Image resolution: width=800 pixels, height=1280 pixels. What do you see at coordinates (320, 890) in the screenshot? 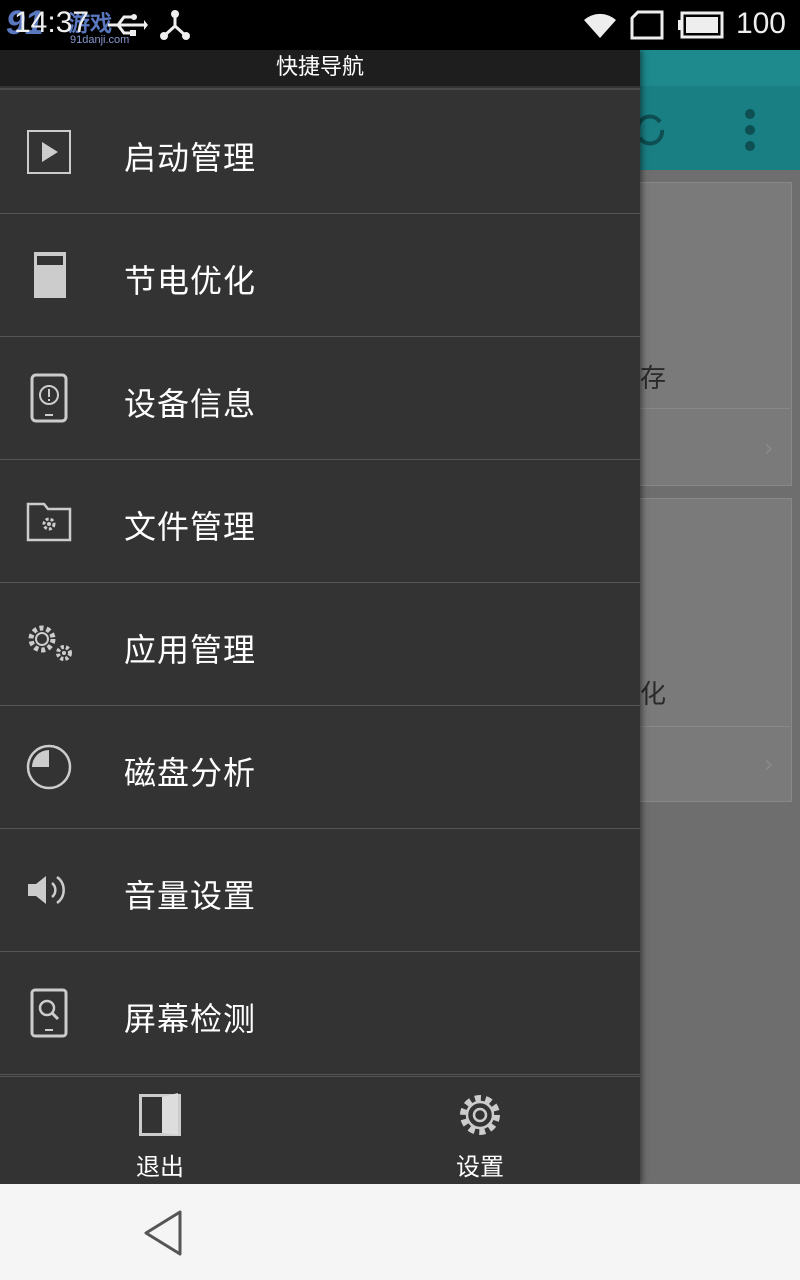
I see `menu-item-volume-settings: 音量设置` at bounding box center [320, 890].